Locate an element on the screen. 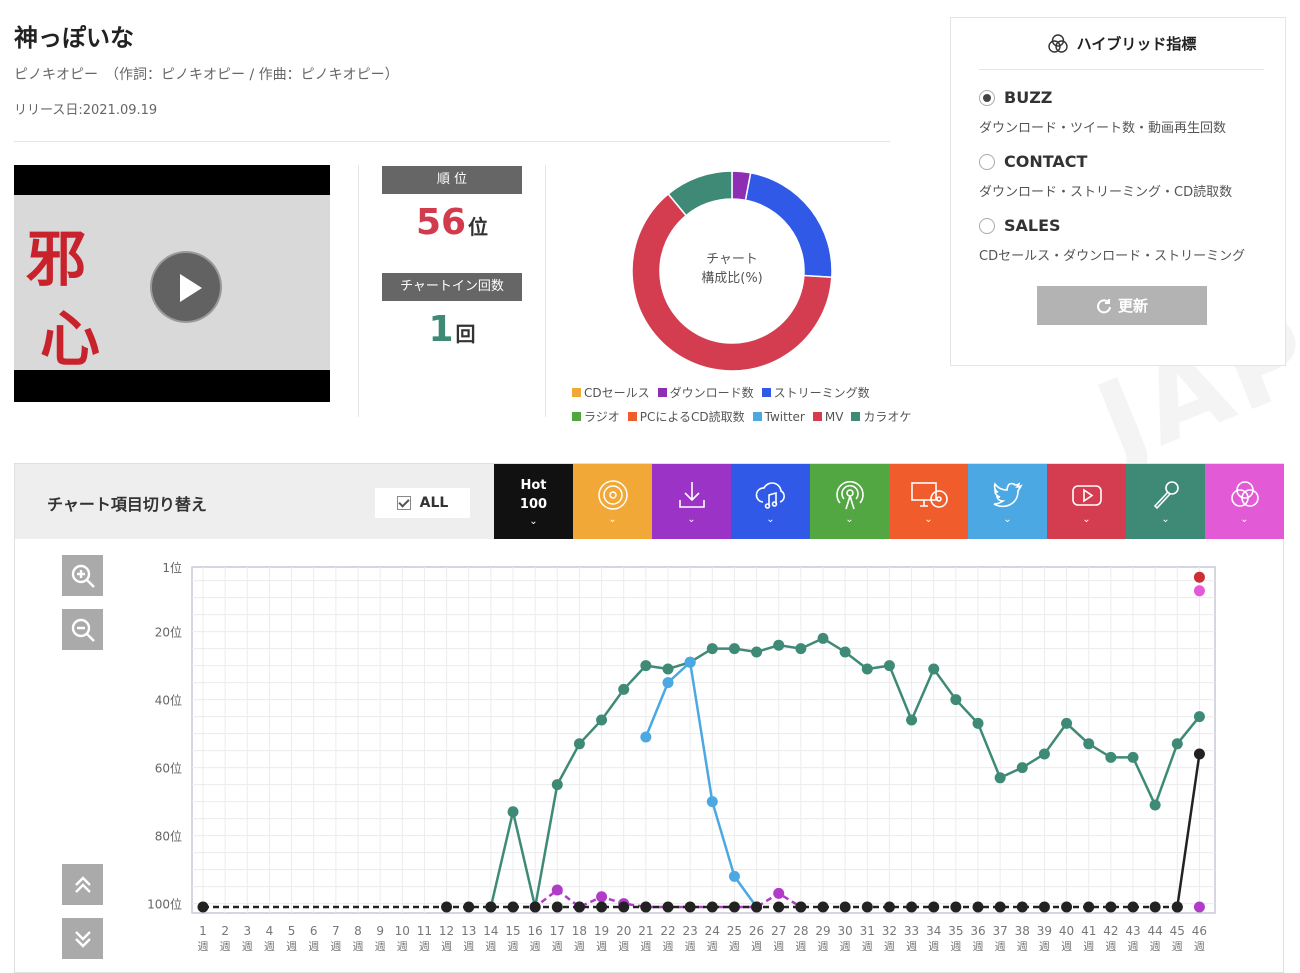 This screenshot has height=973, width=1300. x-tick-label: 12 is located at coordinates (446, 931).